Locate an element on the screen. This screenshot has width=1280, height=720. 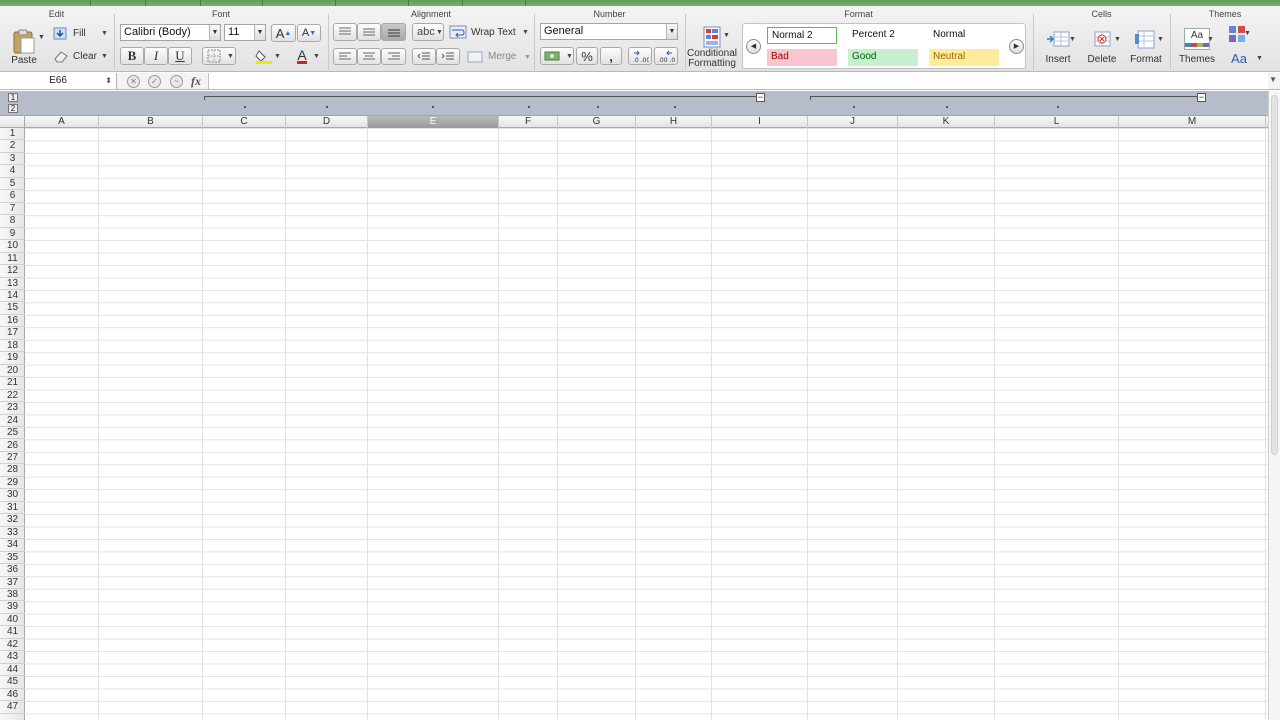
conditional-formatting-dropdown-arrow: ▼ is located at coordinates (726, 35).